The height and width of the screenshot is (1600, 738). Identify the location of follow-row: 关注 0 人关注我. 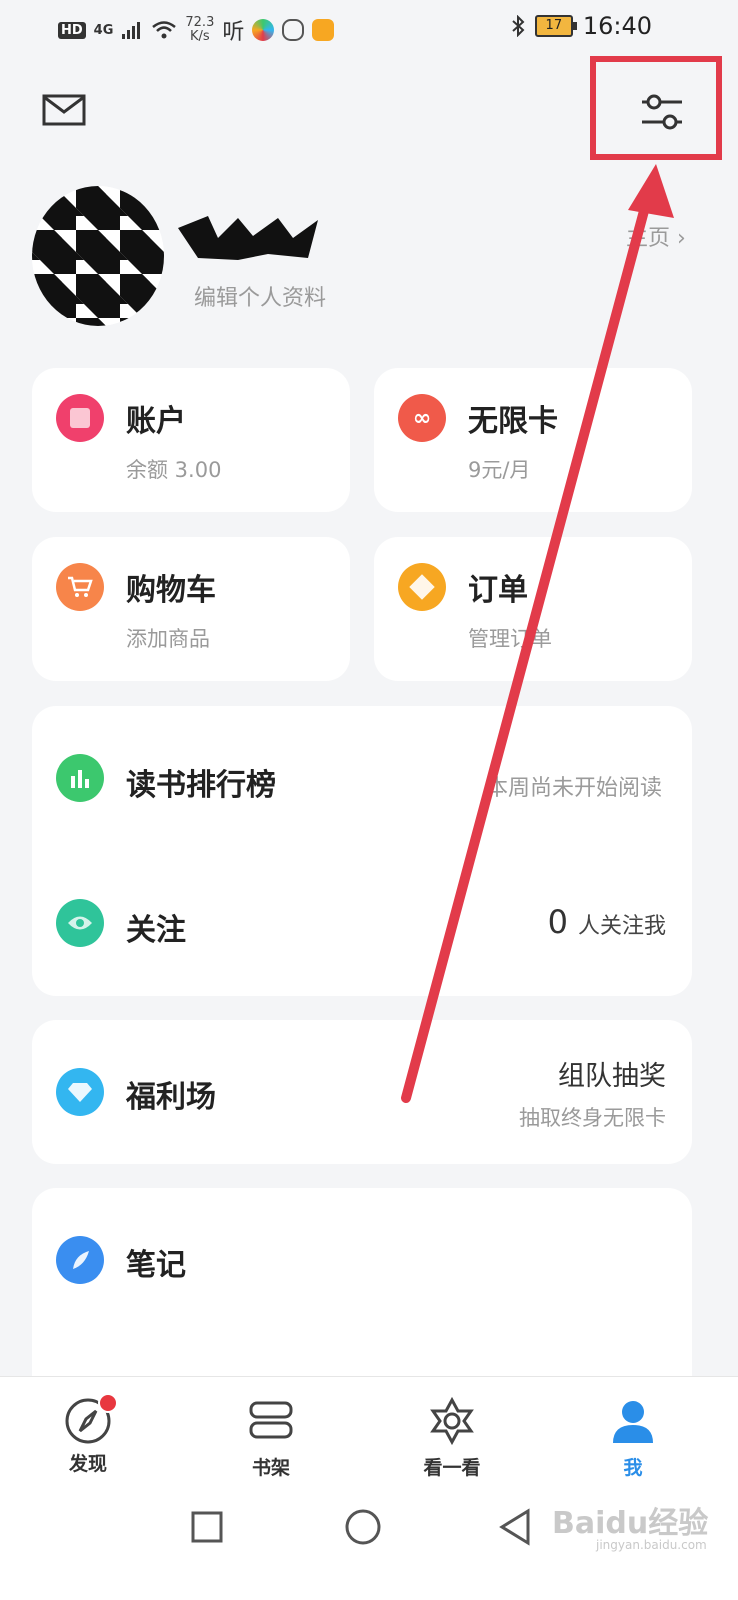
(362, 923).